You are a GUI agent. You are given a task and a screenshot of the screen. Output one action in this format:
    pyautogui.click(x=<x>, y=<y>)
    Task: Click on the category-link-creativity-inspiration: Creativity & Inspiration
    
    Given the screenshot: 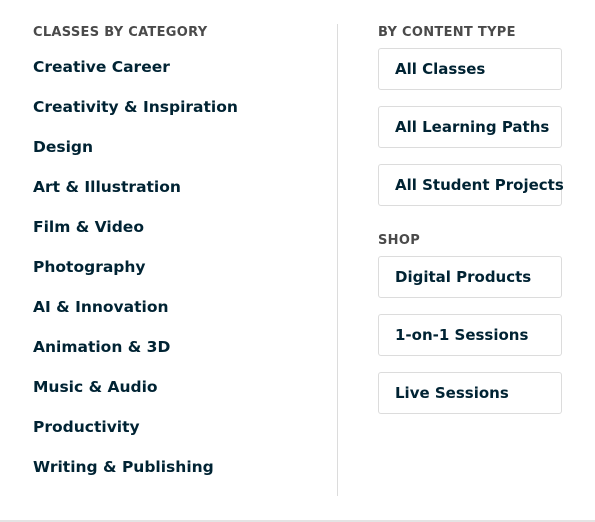 What is the action you would take?
    pyautogui.click(x=173, y=117)
    